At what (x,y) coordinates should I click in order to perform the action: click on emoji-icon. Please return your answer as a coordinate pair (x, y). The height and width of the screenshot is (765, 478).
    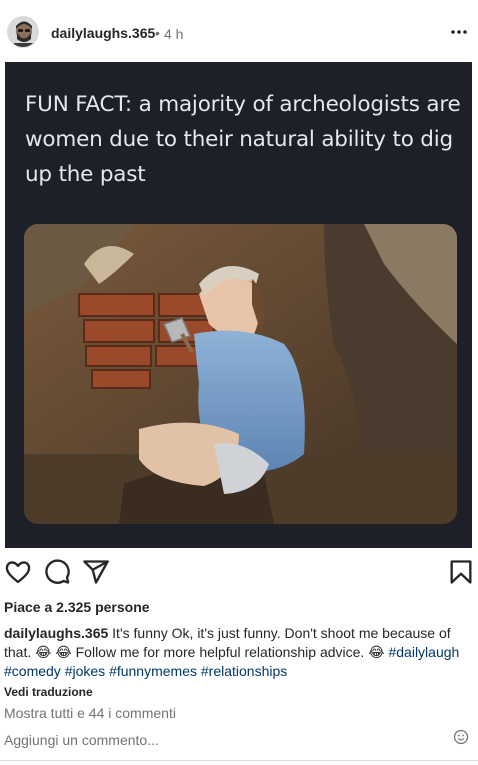
    Looking at the image, I should click on (461, 737).